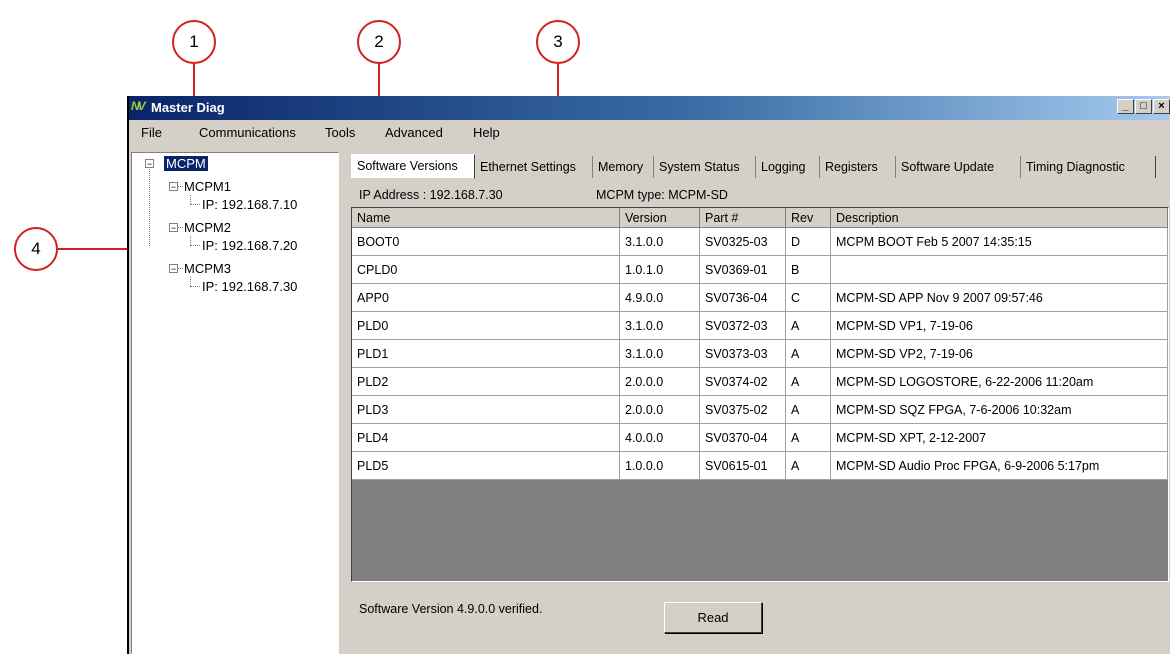 The image size is (1170, 654). I want to click on cell-name: PLD5, so click(486, 466).